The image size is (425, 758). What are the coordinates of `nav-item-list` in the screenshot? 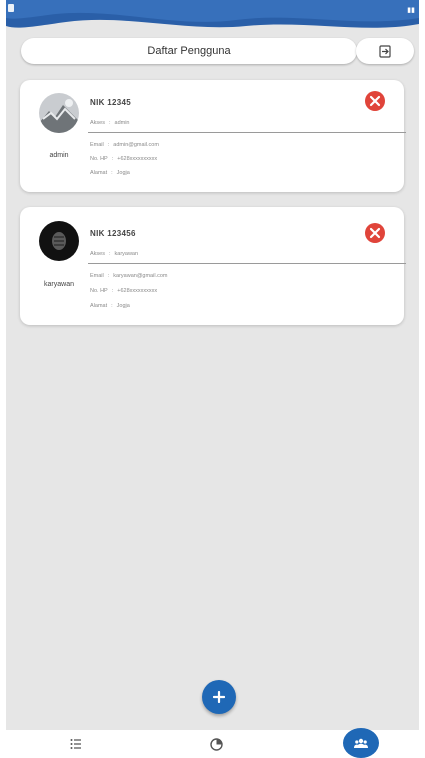 It's located at (76, 744).